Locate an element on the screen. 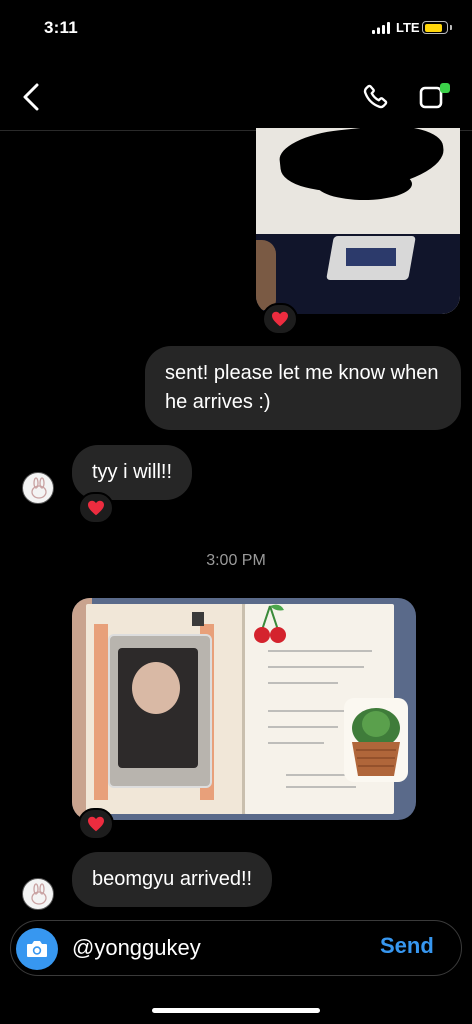 This screenshot has height=1024, width=472. status-time: 3:11 is located at coordinates (61, 27).